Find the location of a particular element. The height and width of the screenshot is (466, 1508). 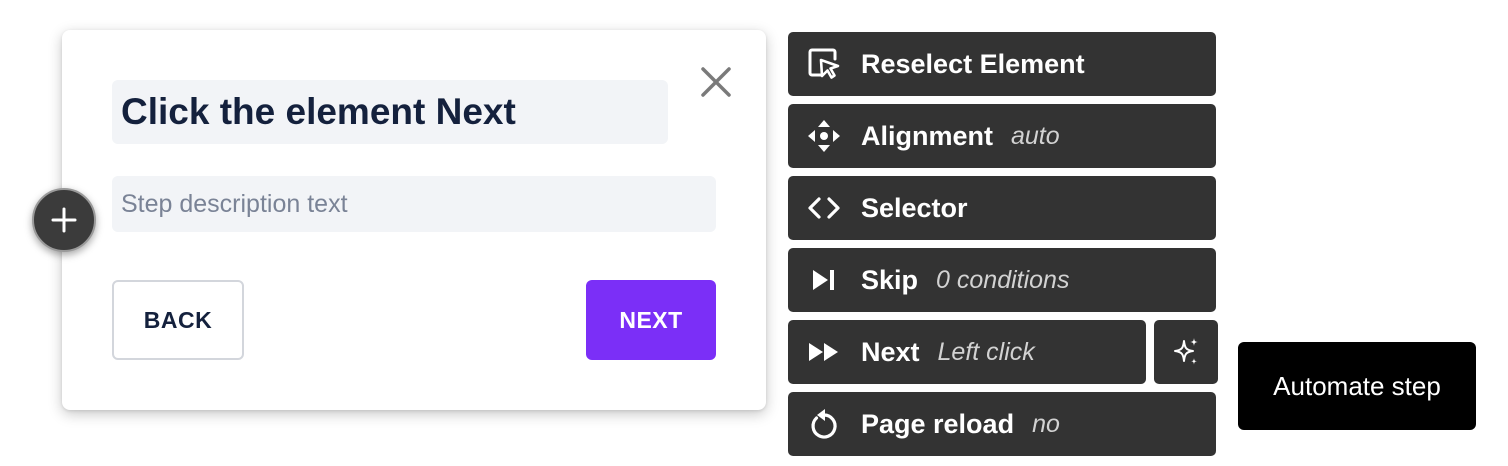

reload-icon is located at coordinates (824, 424).